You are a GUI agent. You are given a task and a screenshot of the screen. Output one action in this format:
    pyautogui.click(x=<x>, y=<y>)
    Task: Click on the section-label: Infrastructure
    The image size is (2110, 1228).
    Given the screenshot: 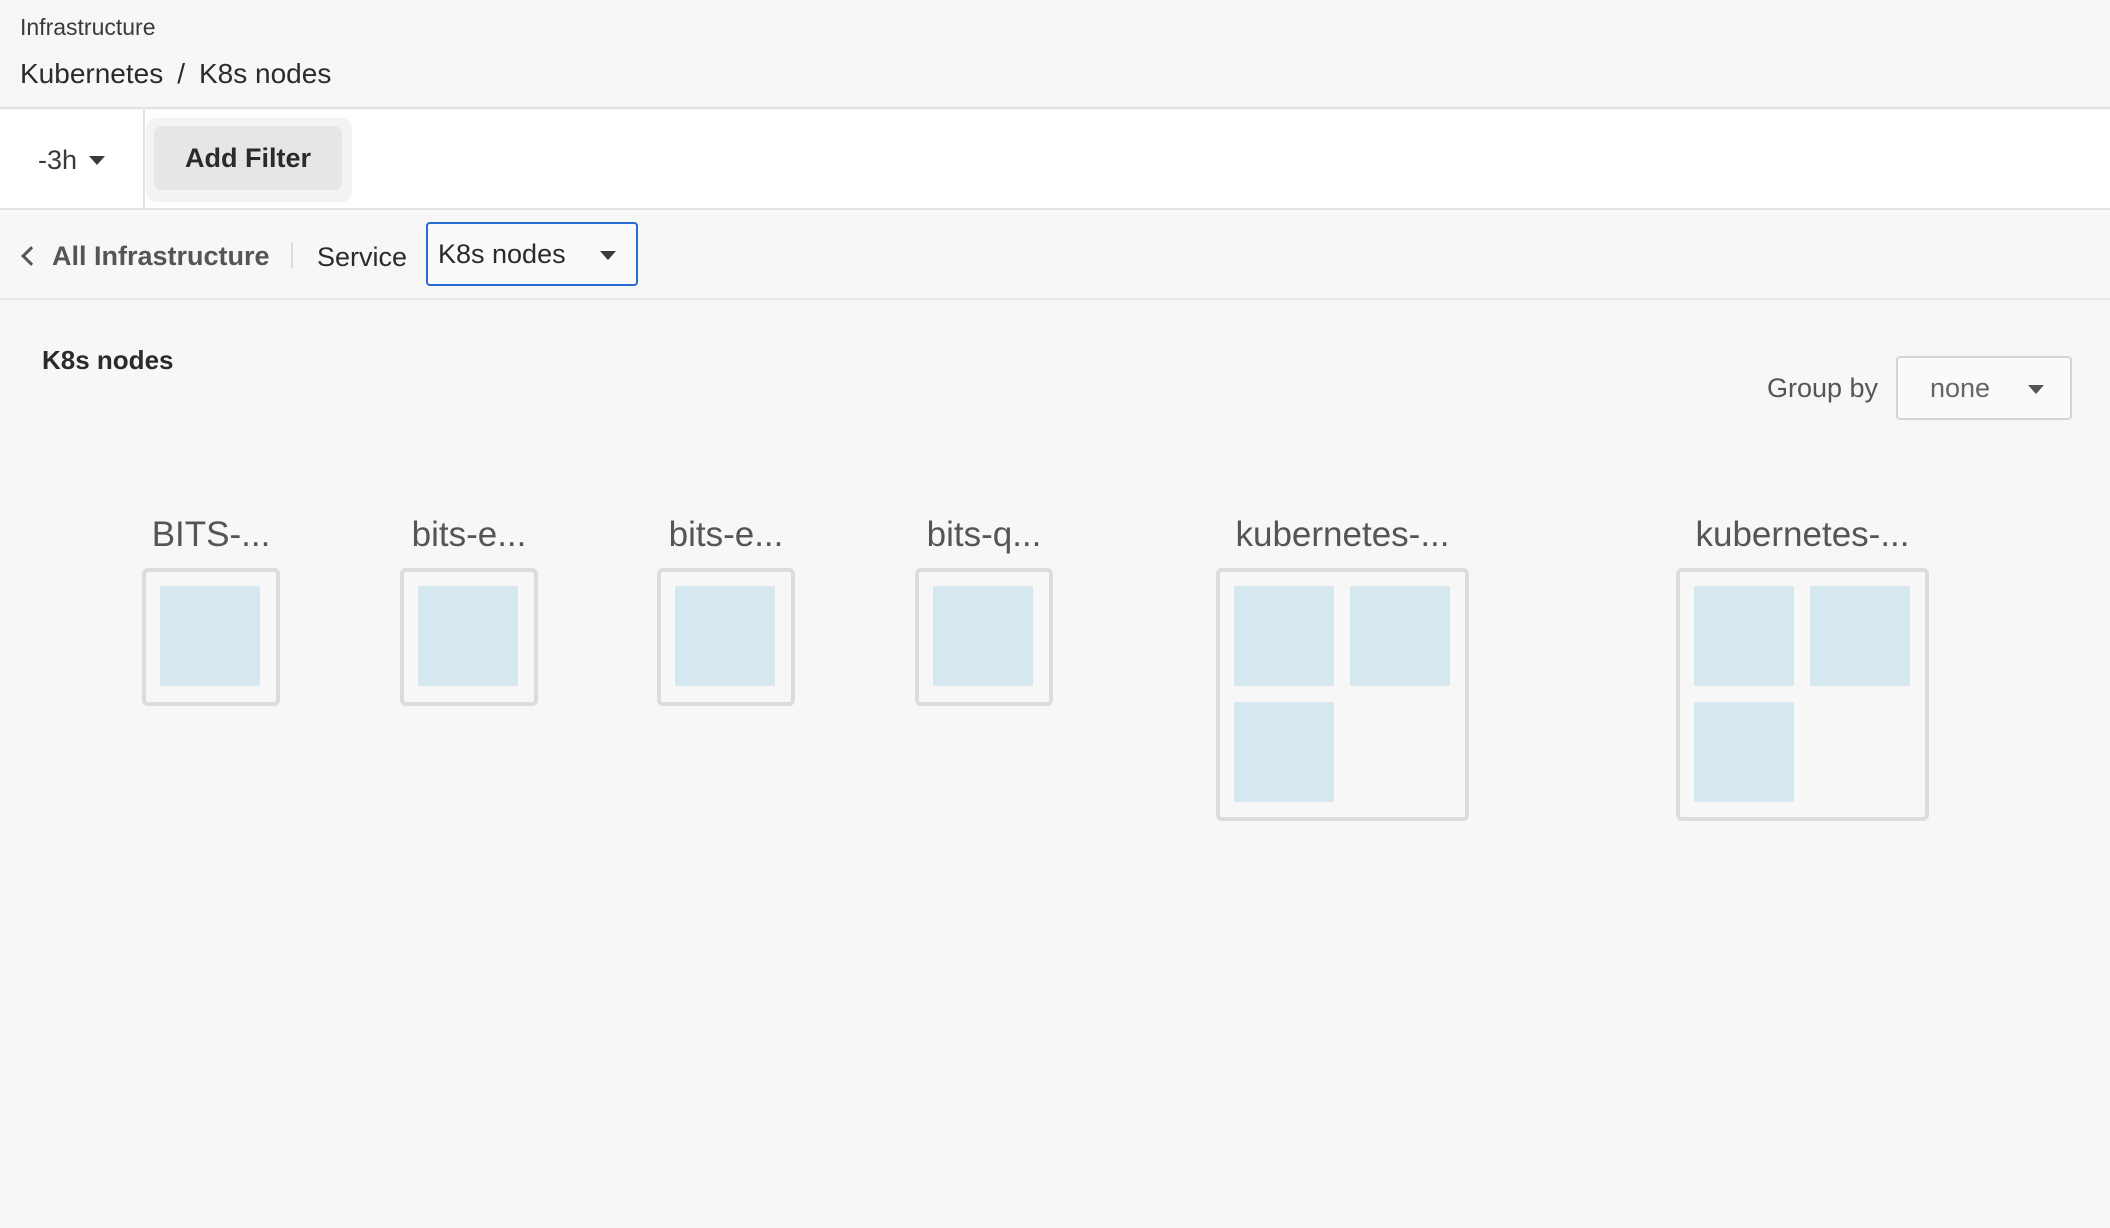 What is the action you would take?
    pyautogui.click(x=88, y=27)
    